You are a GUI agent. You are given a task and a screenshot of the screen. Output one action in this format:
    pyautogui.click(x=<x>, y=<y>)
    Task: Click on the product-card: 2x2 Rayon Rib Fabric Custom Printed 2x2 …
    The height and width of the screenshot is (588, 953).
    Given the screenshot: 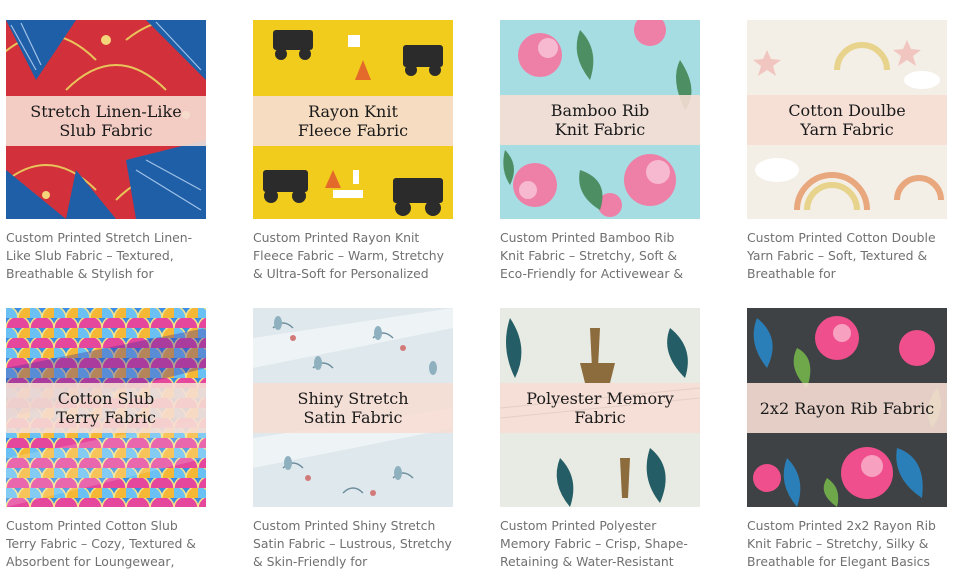 What is the action you would take?
    pyautogui.click(x=847, y=439)
    